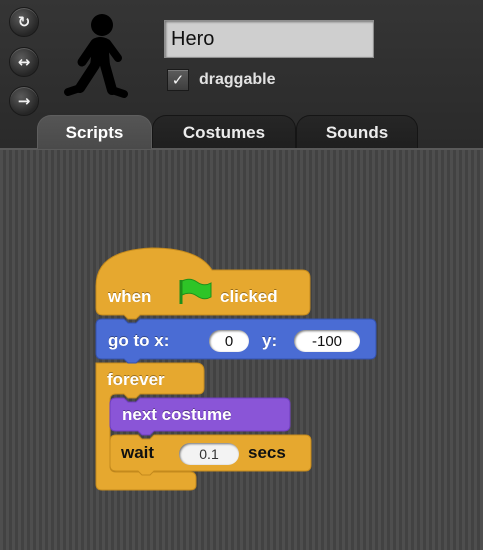 This screenshot has width=483, height=550. I want to click on tab-costumes-label: Costumes, so click(224, 132).